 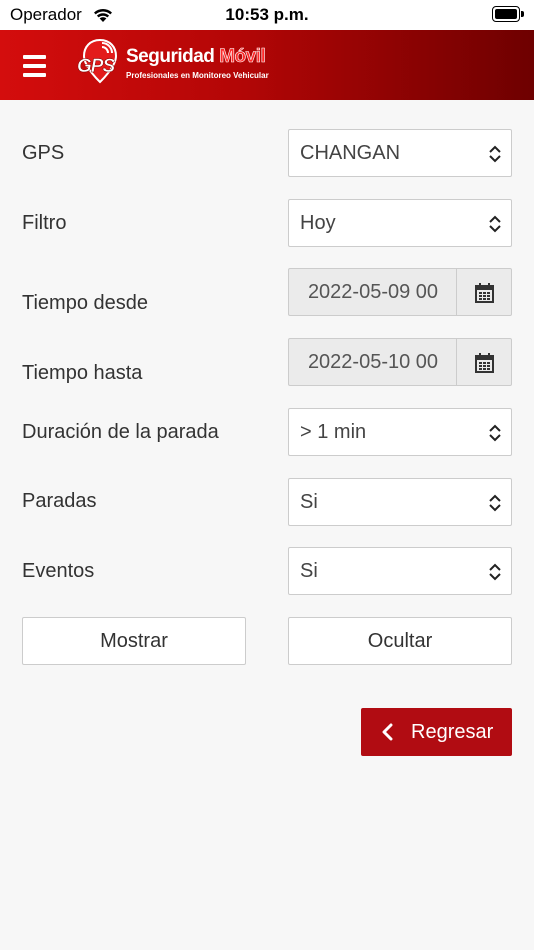 I want to click on duracion-label: Duración de la parada, so click(x=120, y=432).